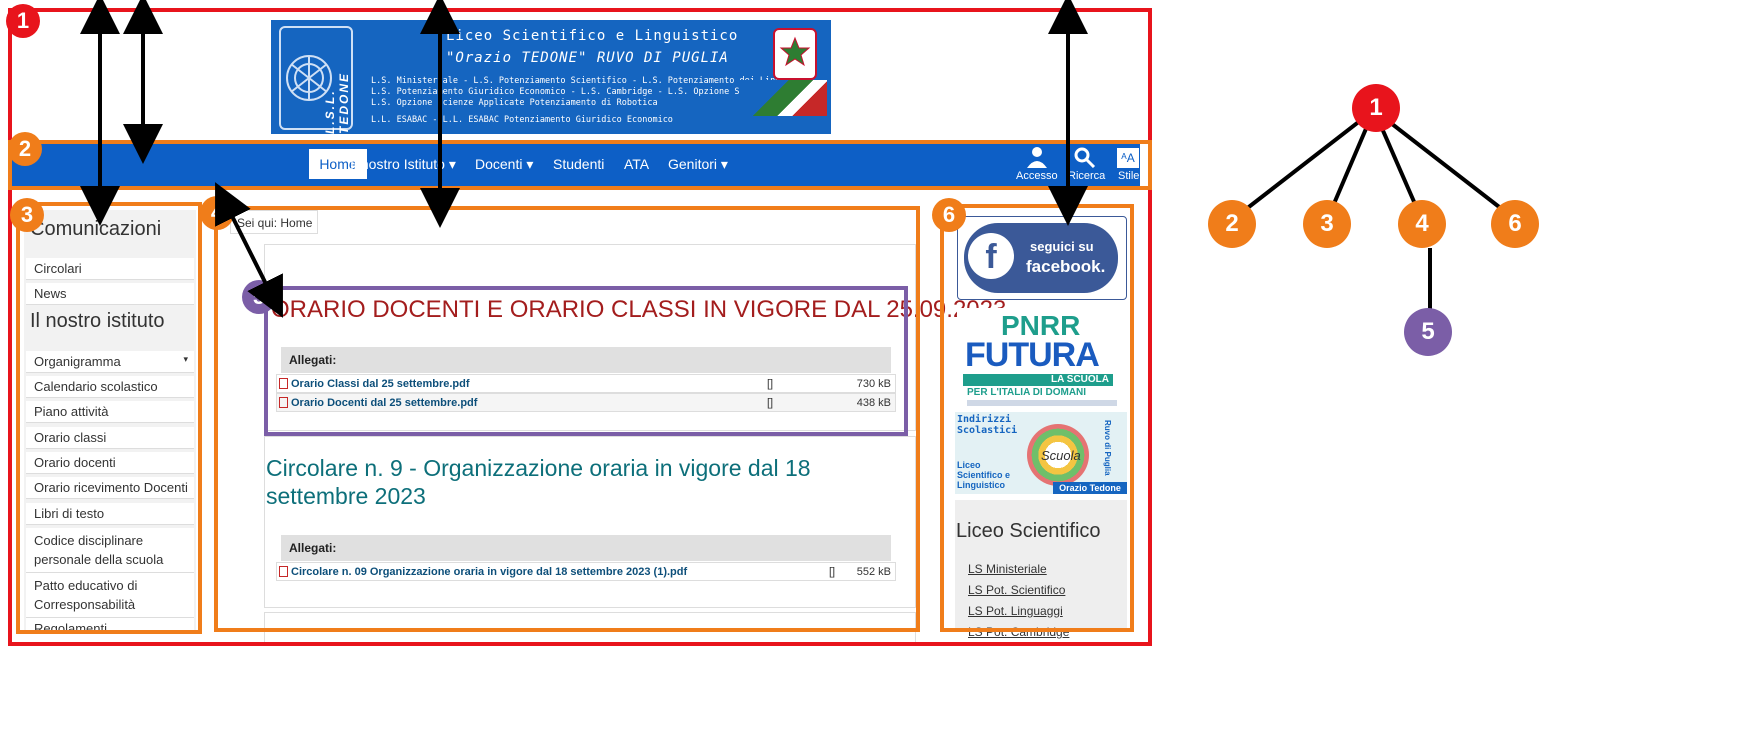  What do you see at coordinates (1232, 224) in the screenshot?
I see `tree-node-child: 2` at bounding box center [1232, 224].